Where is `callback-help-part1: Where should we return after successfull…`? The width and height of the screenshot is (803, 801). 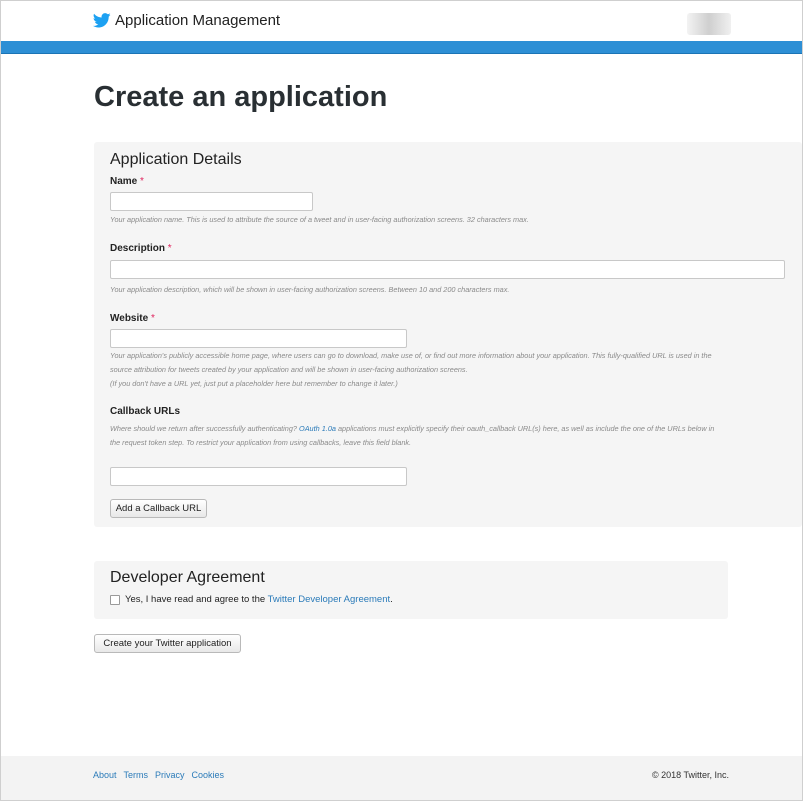 callback-help-part1: Where should we return after successfull… is located at coordinates (205, 428).